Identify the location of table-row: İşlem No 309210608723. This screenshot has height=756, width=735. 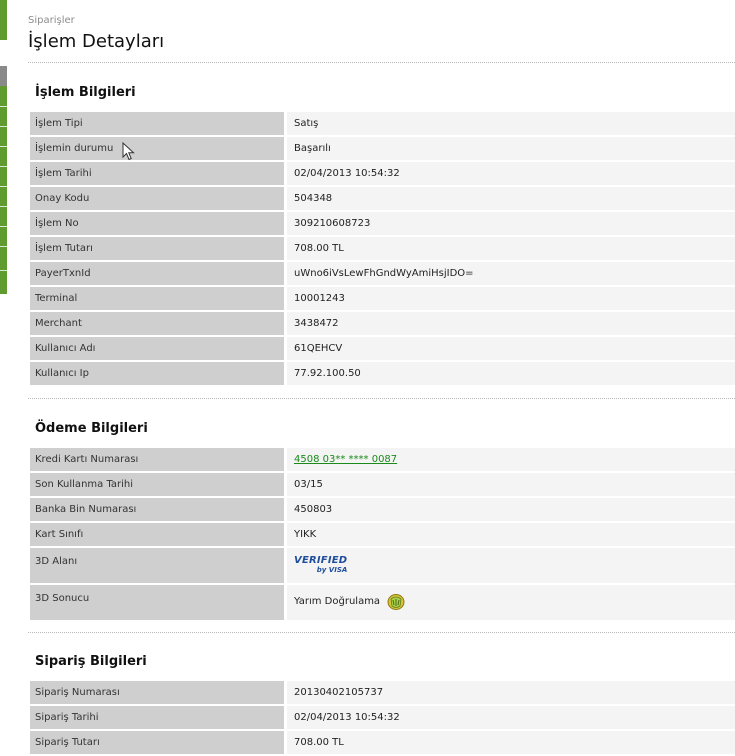
(382, 224).